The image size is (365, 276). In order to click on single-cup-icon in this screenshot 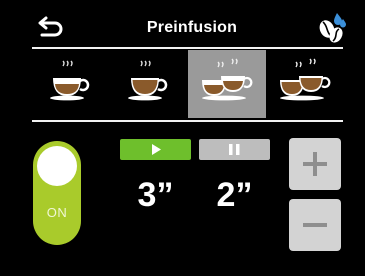, I will do `click(70, 80)`.